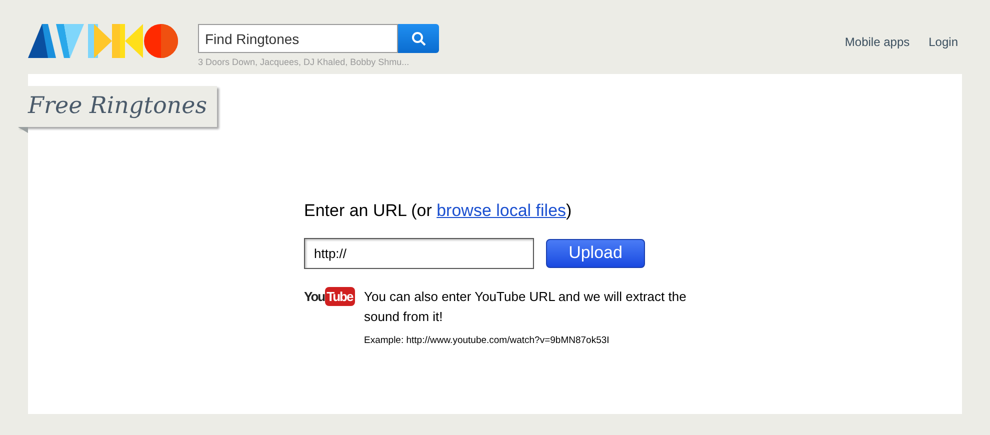 The image size is (990, 435). Describe the element at coordinates (487, 341) in the screenshot. I see `youtube-example: Example: http://www.youtube.com/watch?v=9bMN87ok53I` at that location.